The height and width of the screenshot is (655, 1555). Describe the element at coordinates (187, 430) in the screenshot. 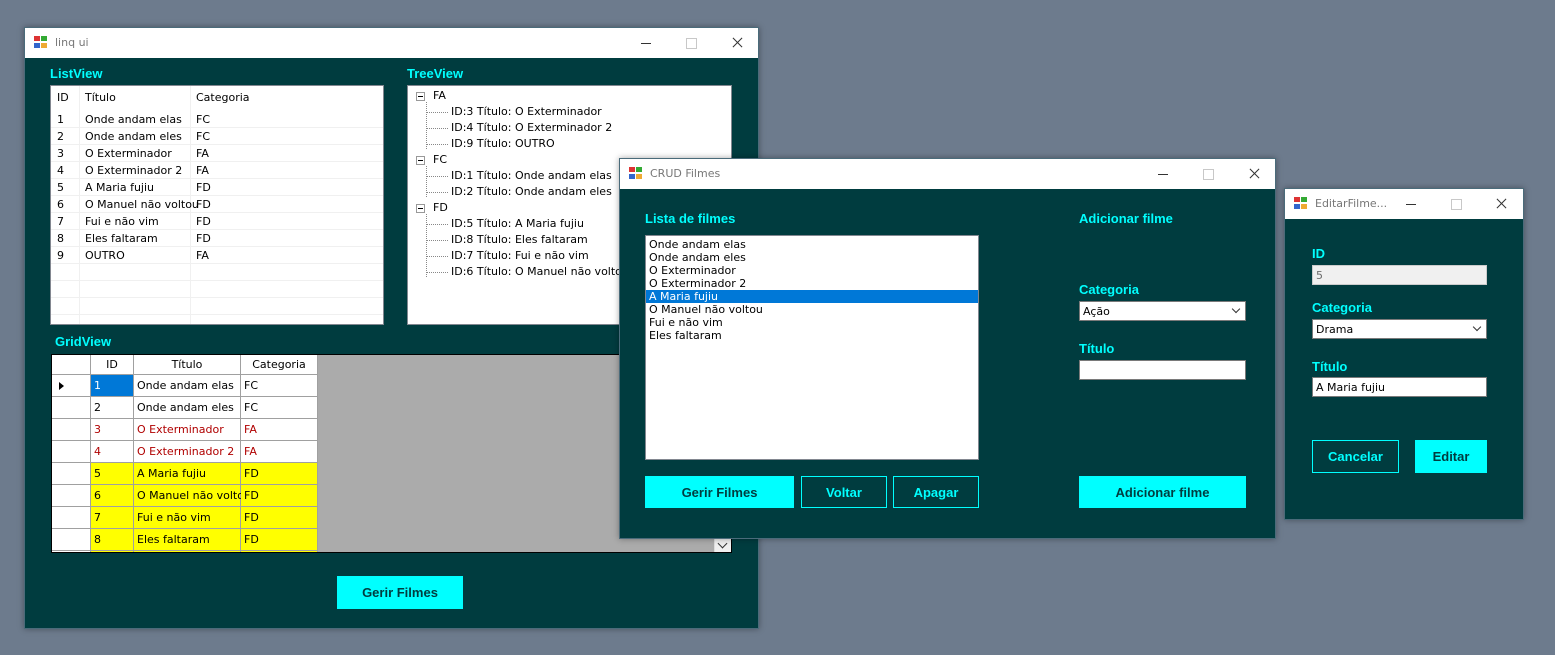

I see `grid-cell: O Exterminador` at that location.